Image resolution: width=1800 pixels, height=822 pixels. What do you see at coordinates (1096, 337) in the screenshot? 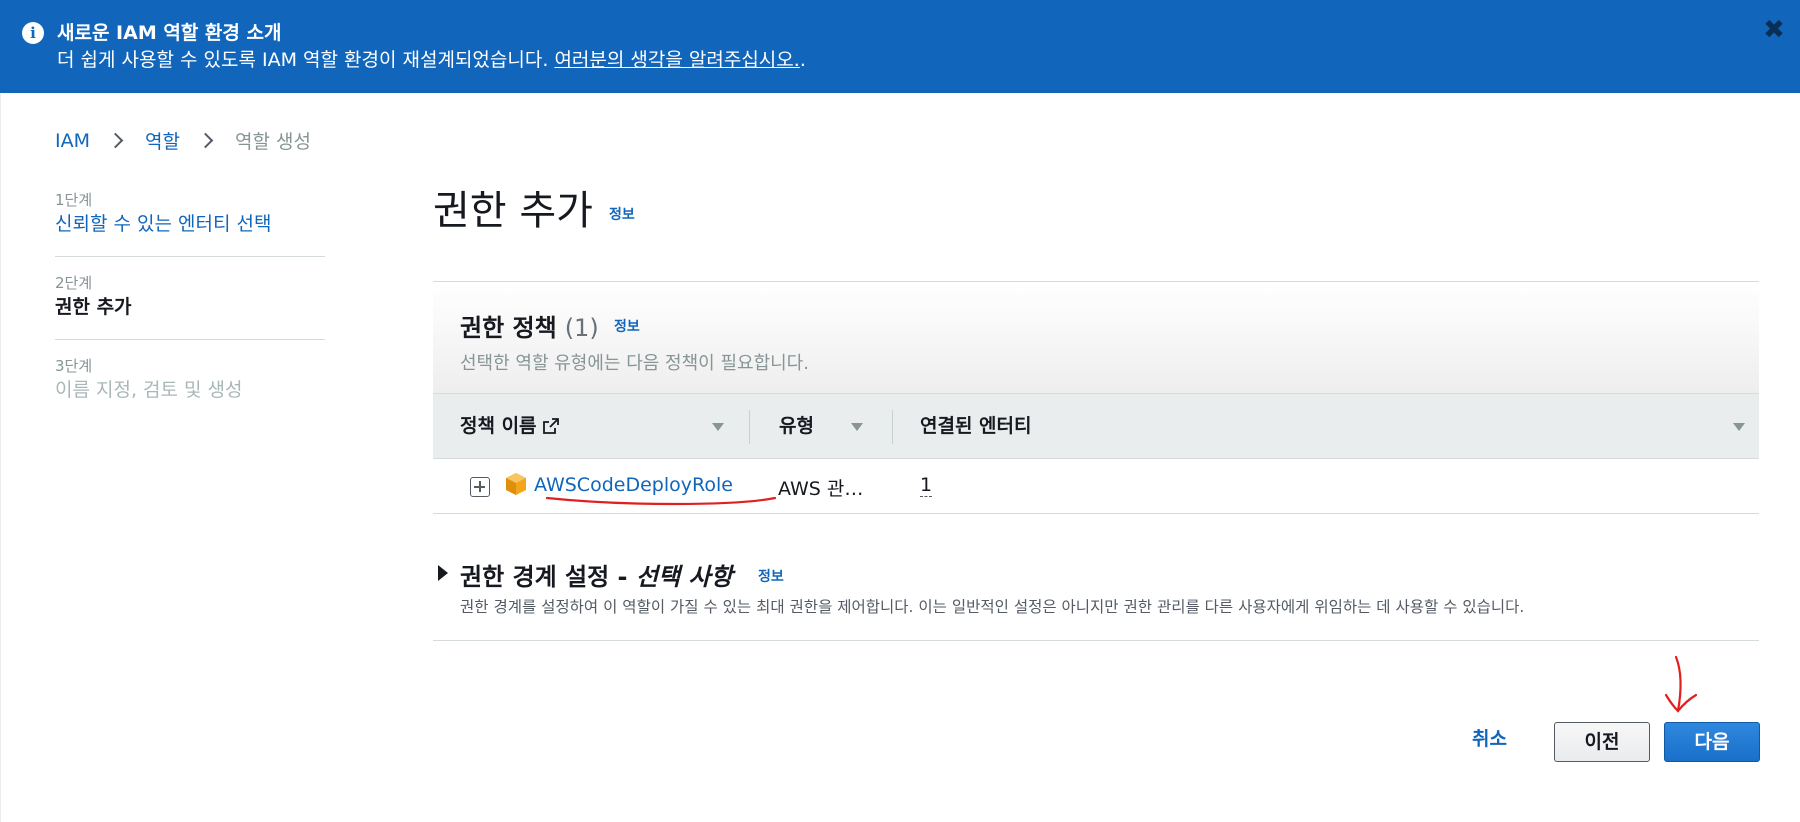
I see `panel-header: 권한 정책 (1) 정보 선택한 역할 유형에는 다음 정책이 필요합니다.` at bounding box center [1096, 337].